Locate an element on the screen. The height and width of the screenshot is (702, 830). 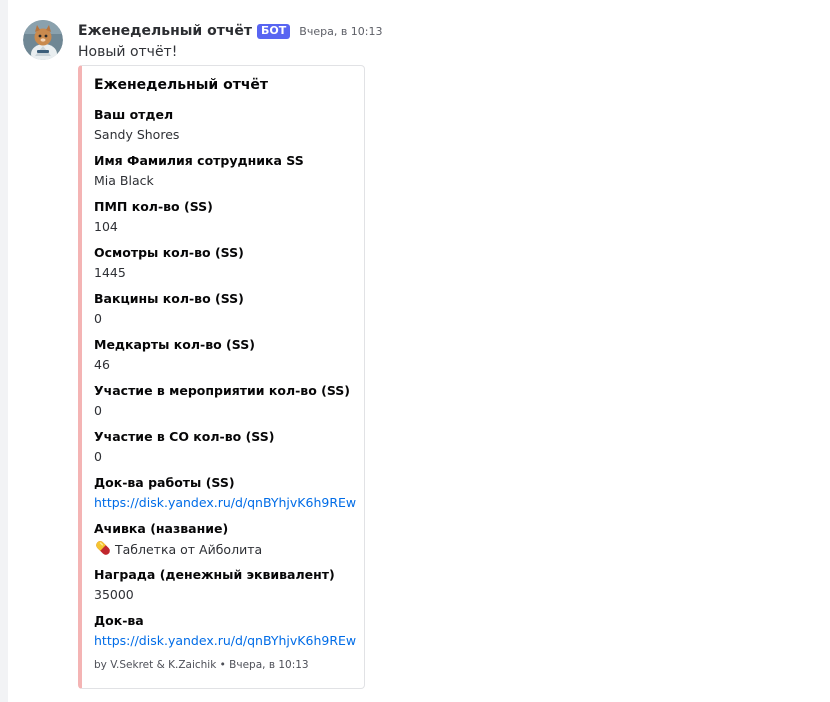
field-name: ПМП кол-во (SS) is located at coordinates (153, 206).